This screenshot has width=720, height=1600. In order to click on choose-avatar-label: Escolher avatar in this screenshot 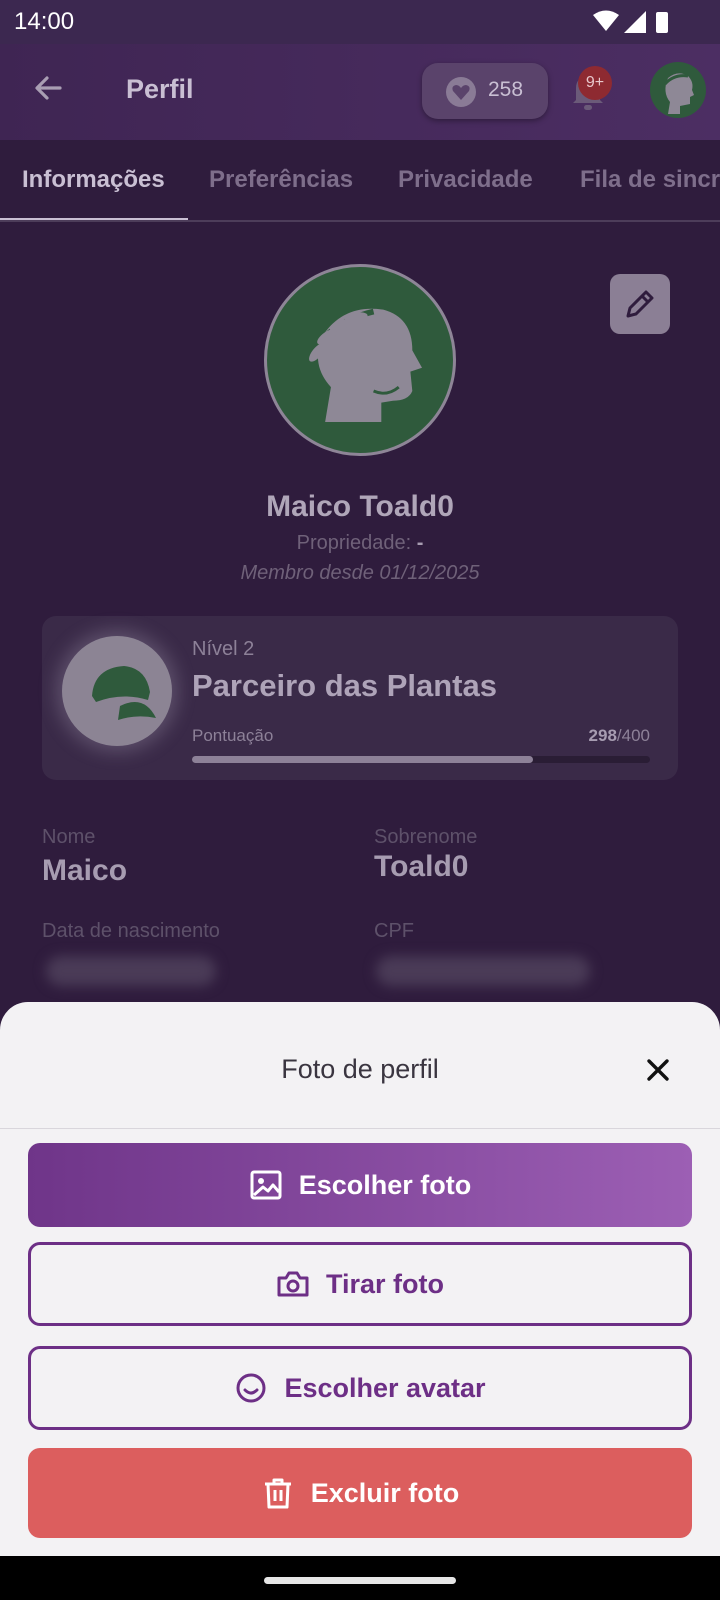, I will do `click(385, 1387)`.